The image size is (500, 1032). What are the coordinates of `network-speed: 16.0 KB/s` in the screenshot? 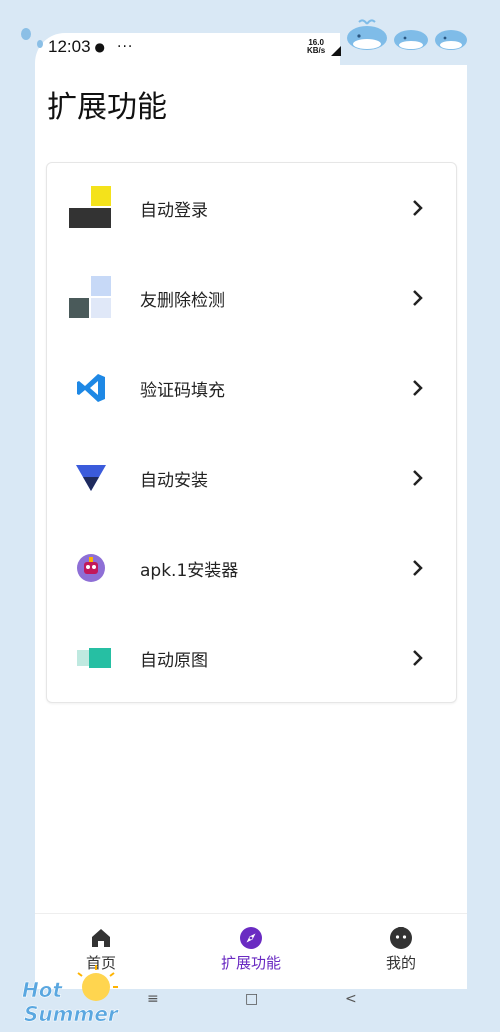 It's located at (316, 46).